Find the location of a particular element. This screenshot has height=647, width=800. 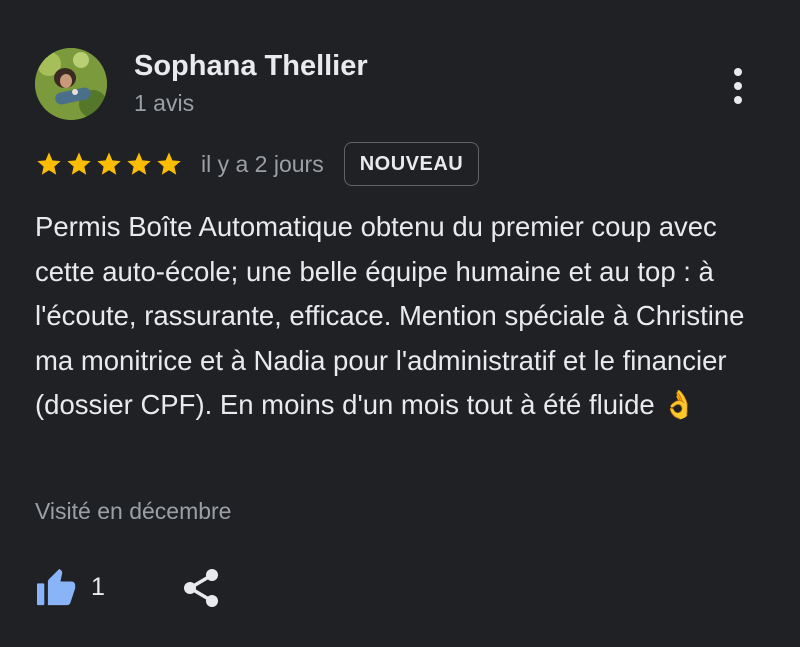

reviewer-avatar is located at coordinates (71, 84).